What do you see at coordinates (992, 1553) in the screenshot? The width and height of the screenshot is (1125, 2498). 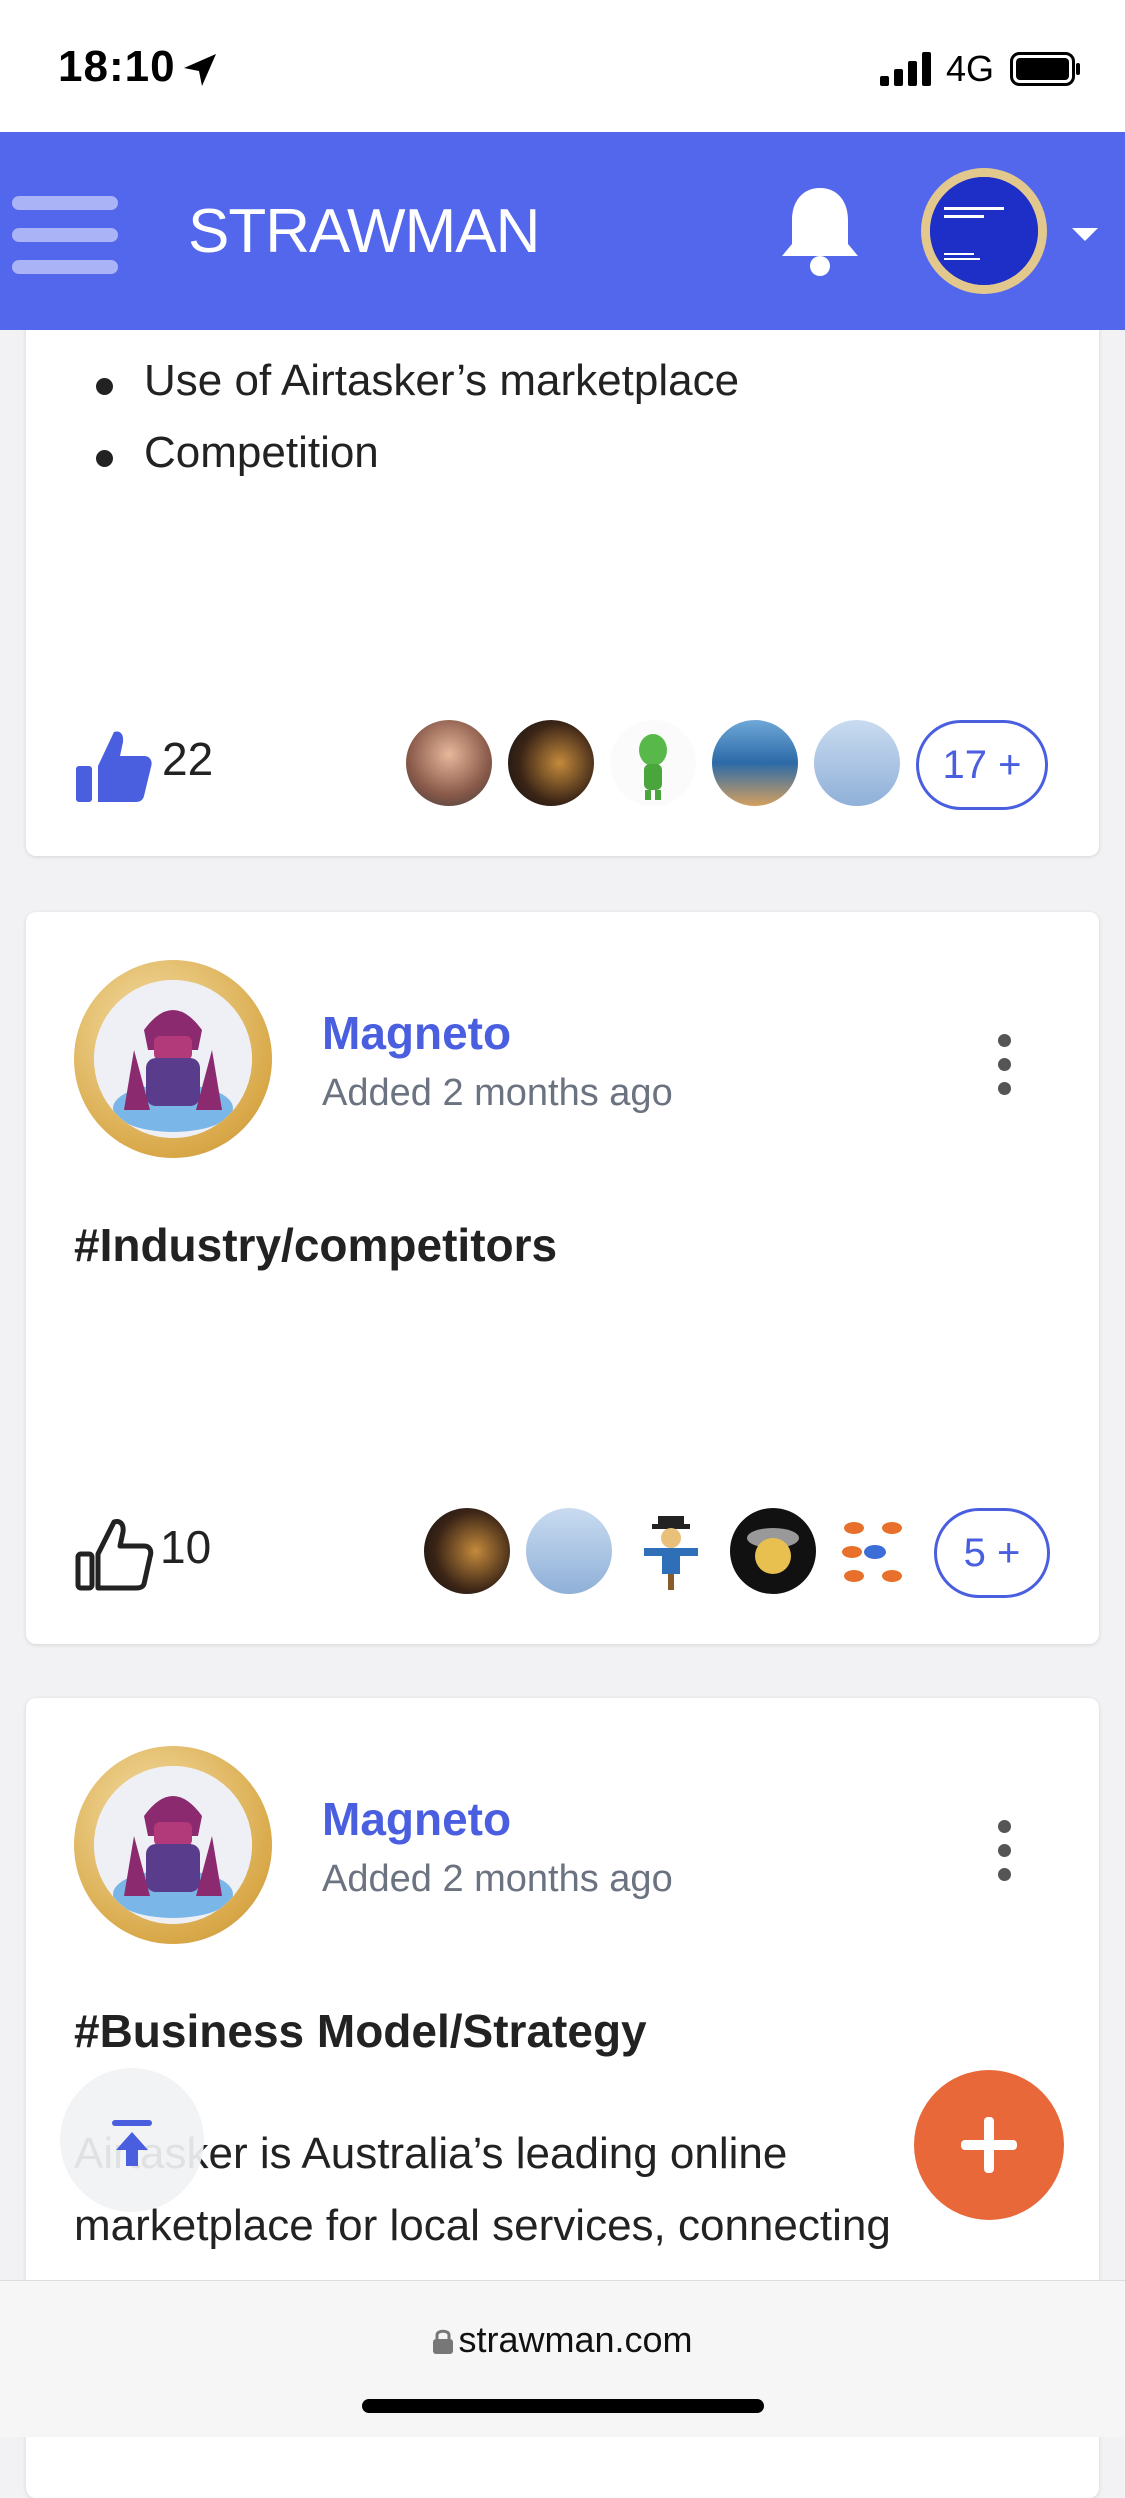 I see `more-likers-button: 5 +` at bounding box center [992, 1553].